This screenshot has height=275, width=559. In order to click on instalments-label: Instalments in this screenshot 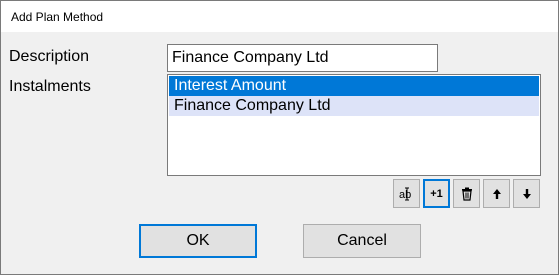, I will do `click(50, 86)`.